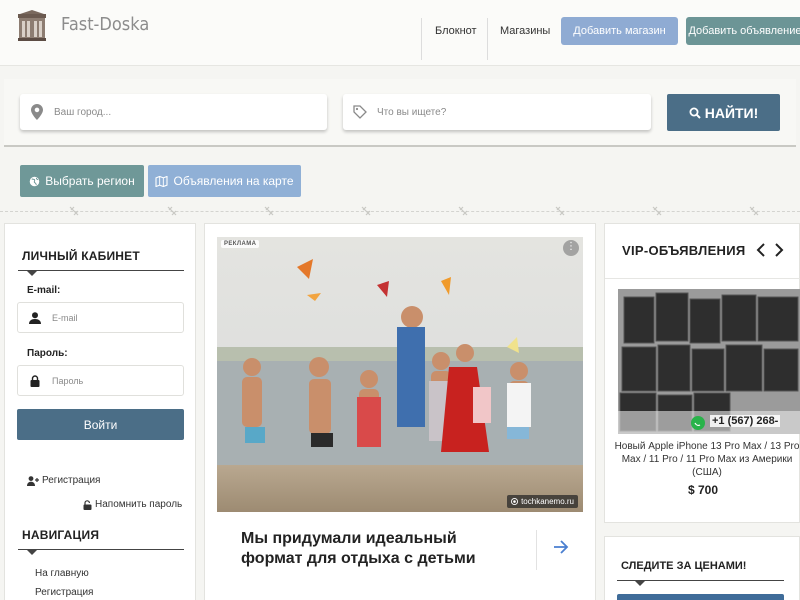 The image size is (800, 600). I want to click on password-label: Пароль:, so click(47, 353).